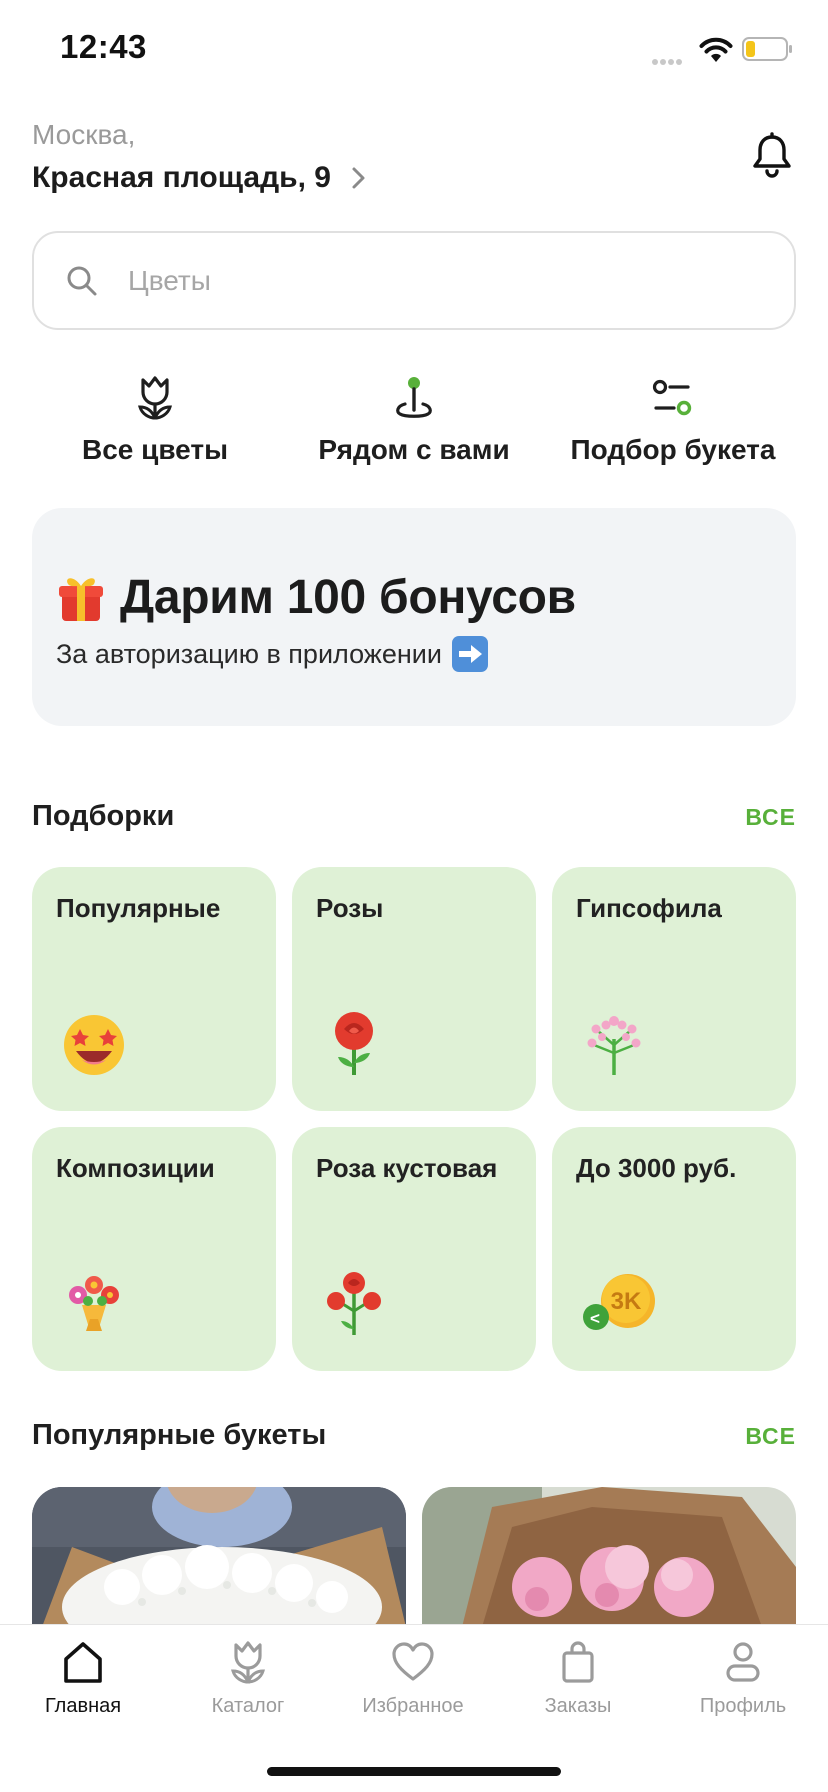  Describe the element at coordinates (82, 281) in the screenshot. I see `search-icon` at that location.